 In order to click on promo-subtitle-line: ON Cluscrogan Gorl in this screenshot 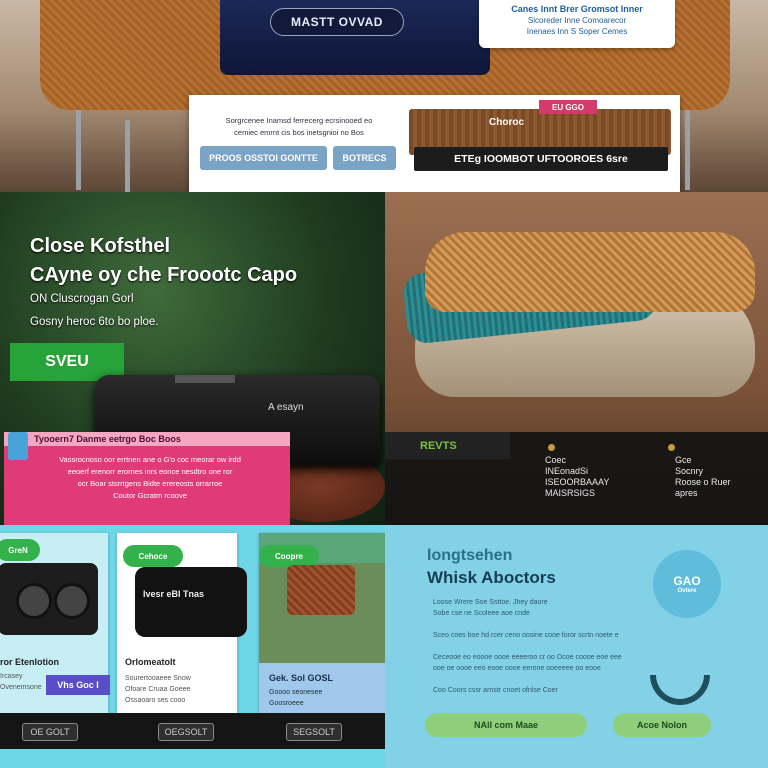, I will do `click(82, 299)`.